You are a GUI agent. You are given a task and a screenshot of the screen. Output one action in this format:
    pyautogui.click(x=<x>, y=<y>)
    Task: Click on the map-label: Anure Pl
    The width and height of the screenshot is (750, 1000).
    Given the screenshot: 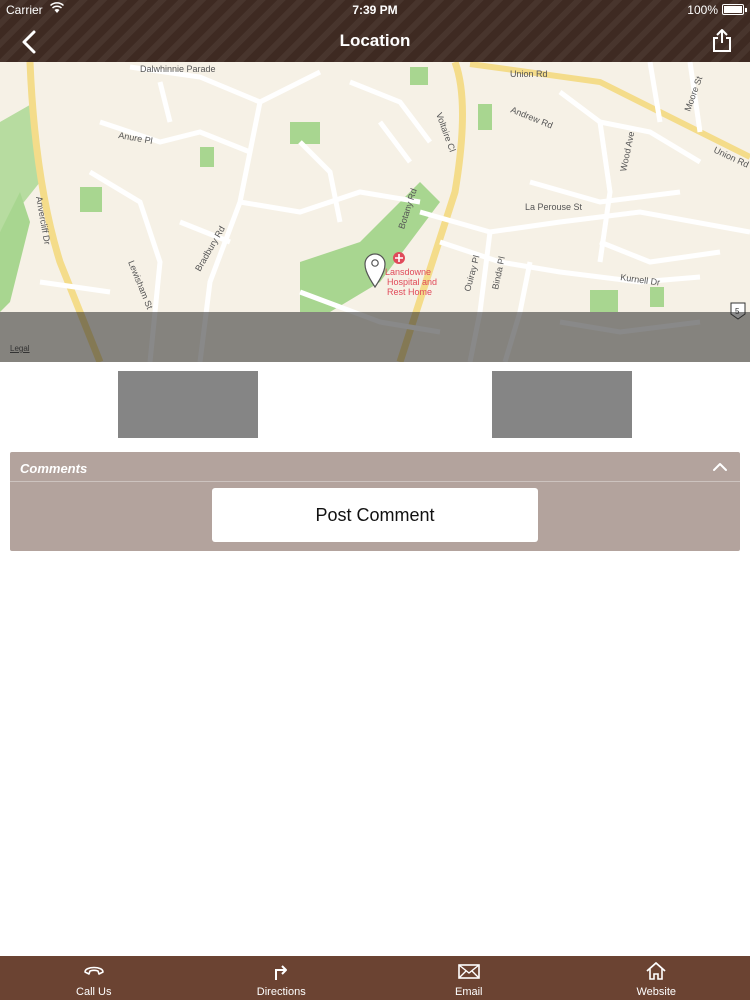 What is the action you would take?
    pyautogui.click(x=136, y=138)
    